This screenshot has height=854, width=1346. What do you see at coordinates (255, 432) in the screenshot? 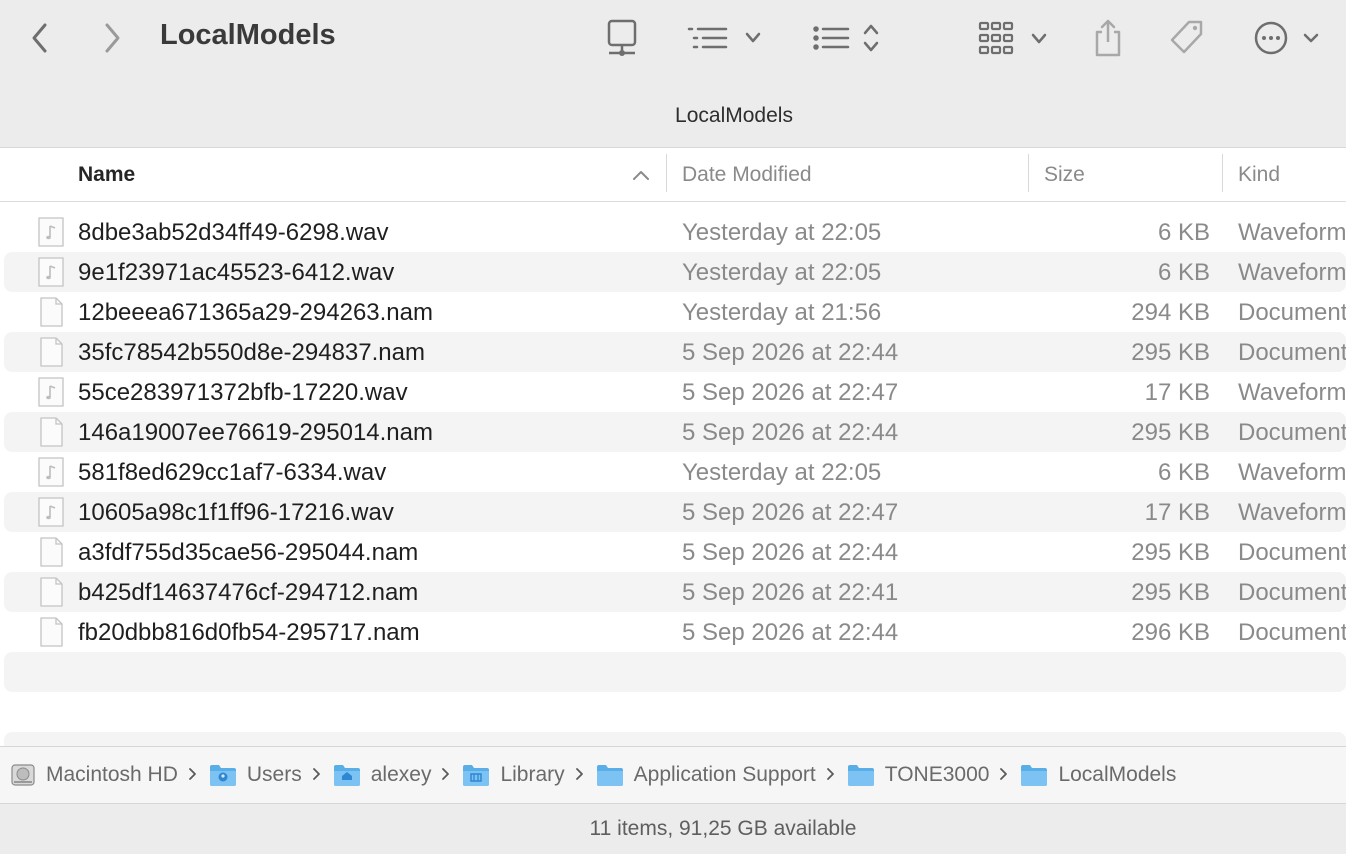
I see `file-name: 146a19007ee76619-295014.nam` at bounding box center [255, 432].